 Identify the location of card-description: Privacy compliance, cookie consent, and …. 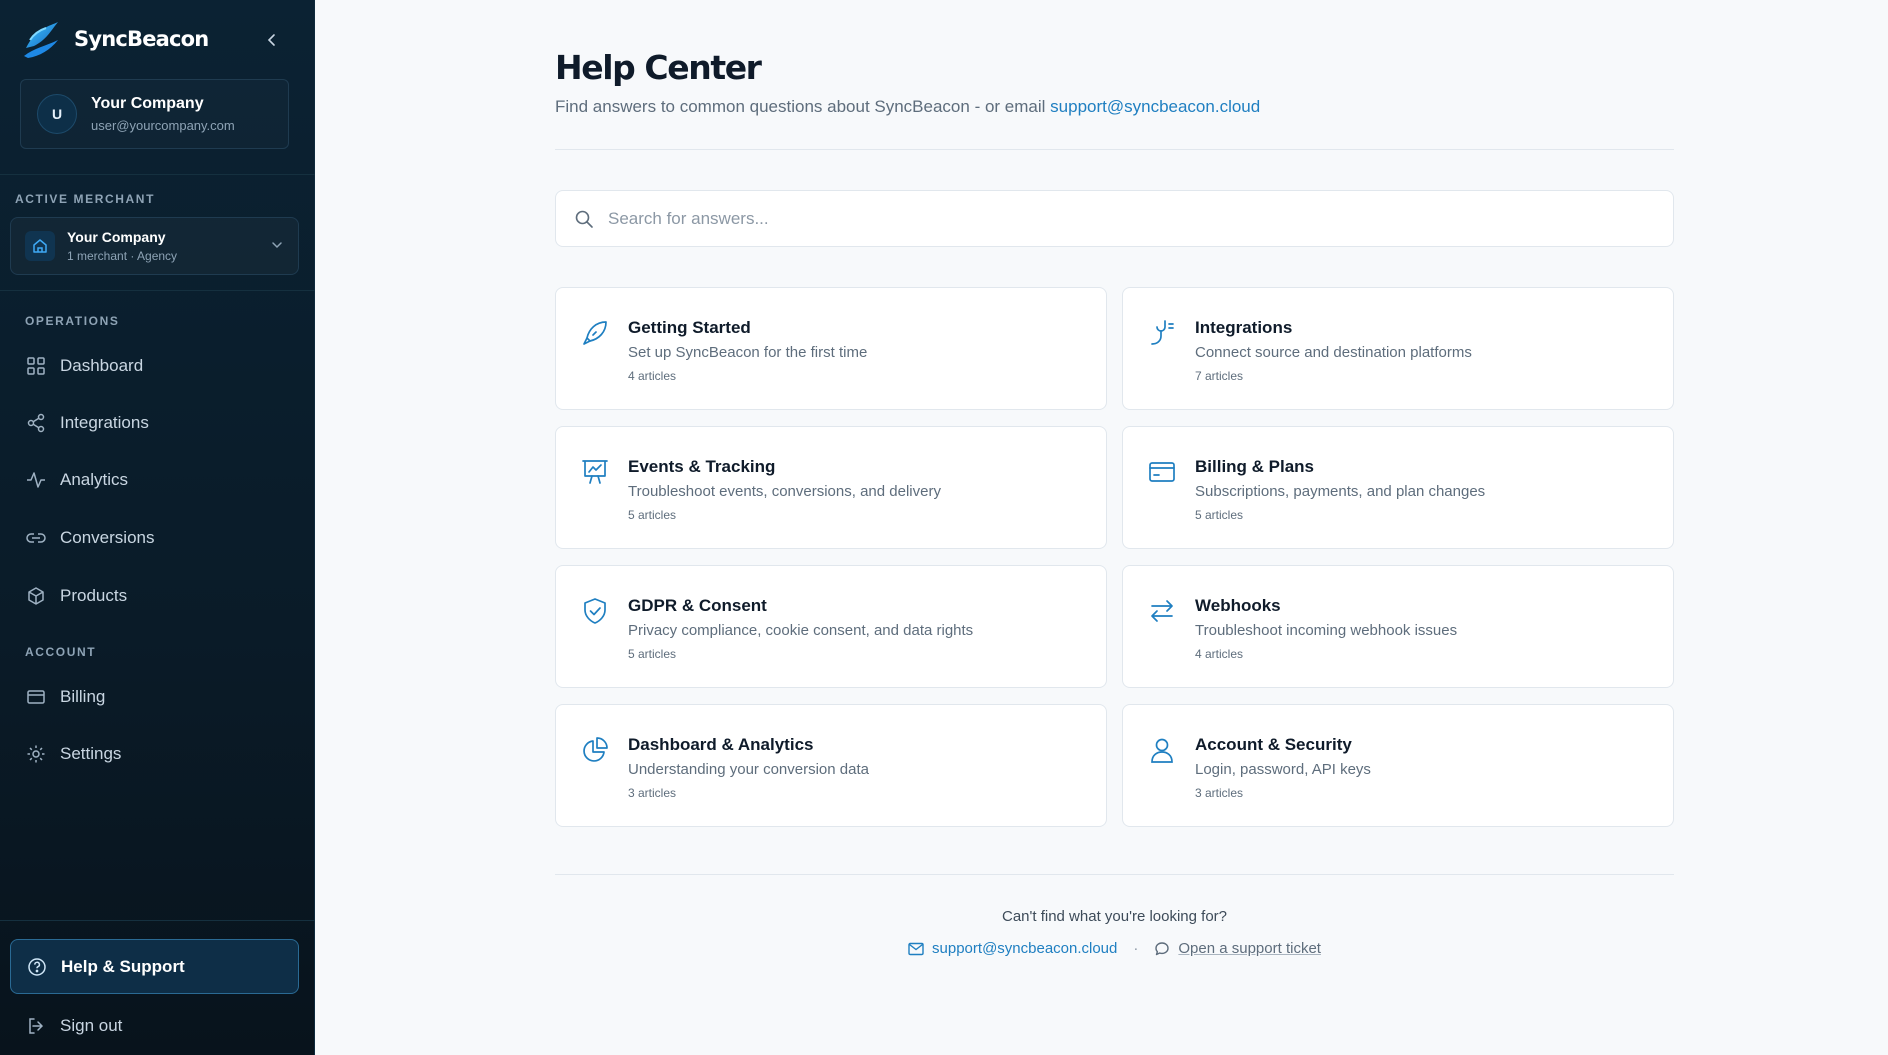
(801, 630).